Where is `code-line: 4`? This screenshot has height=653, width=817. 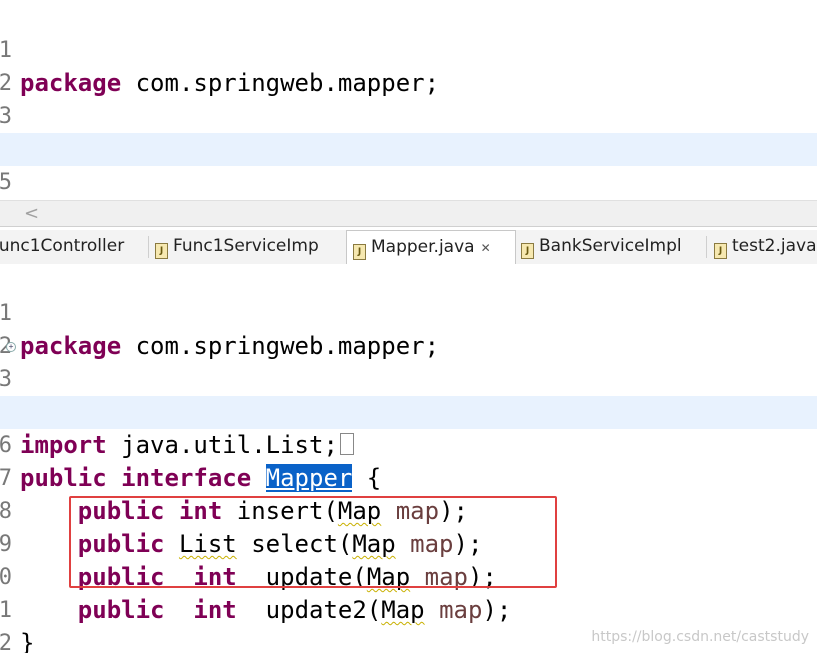
code-line: 4 is located at coordinates (408, 131).